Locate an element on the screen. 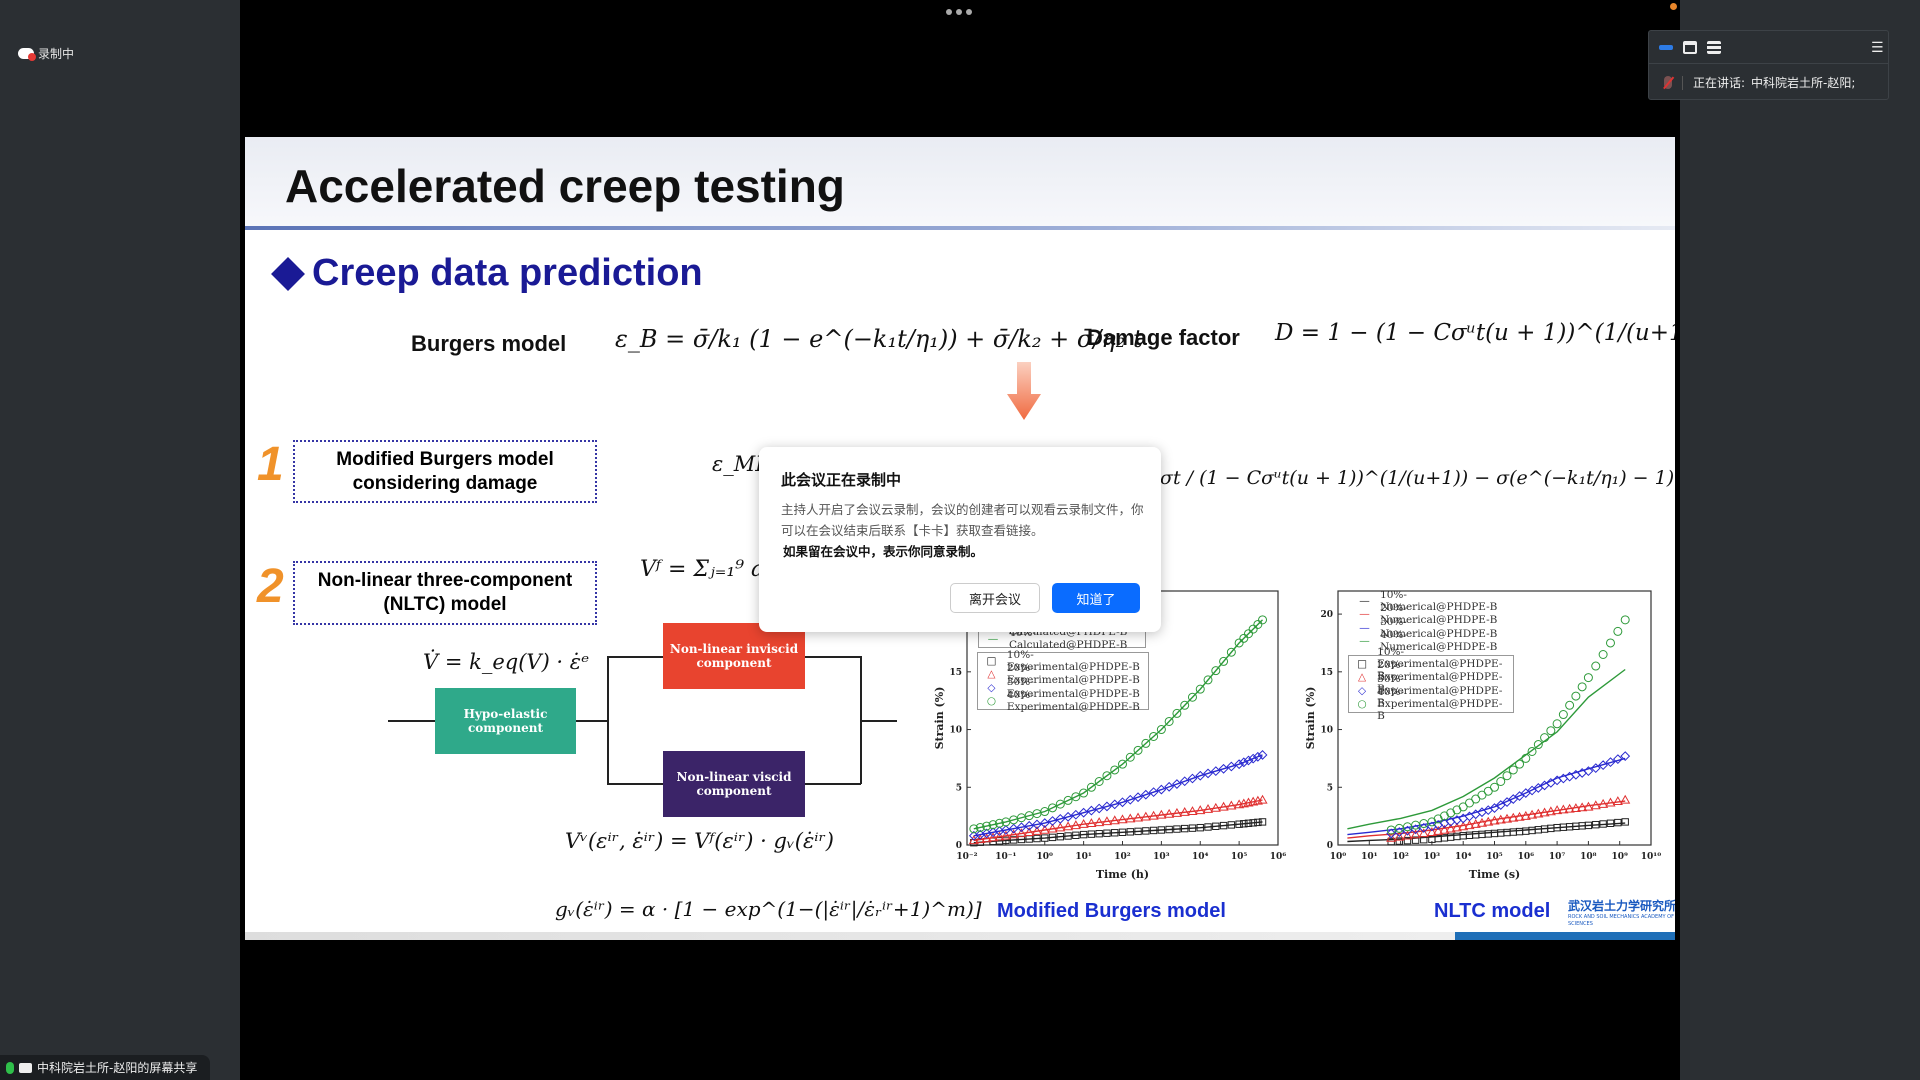  subtitle-text: Creep data prediction is located at coordinates (507, 273).